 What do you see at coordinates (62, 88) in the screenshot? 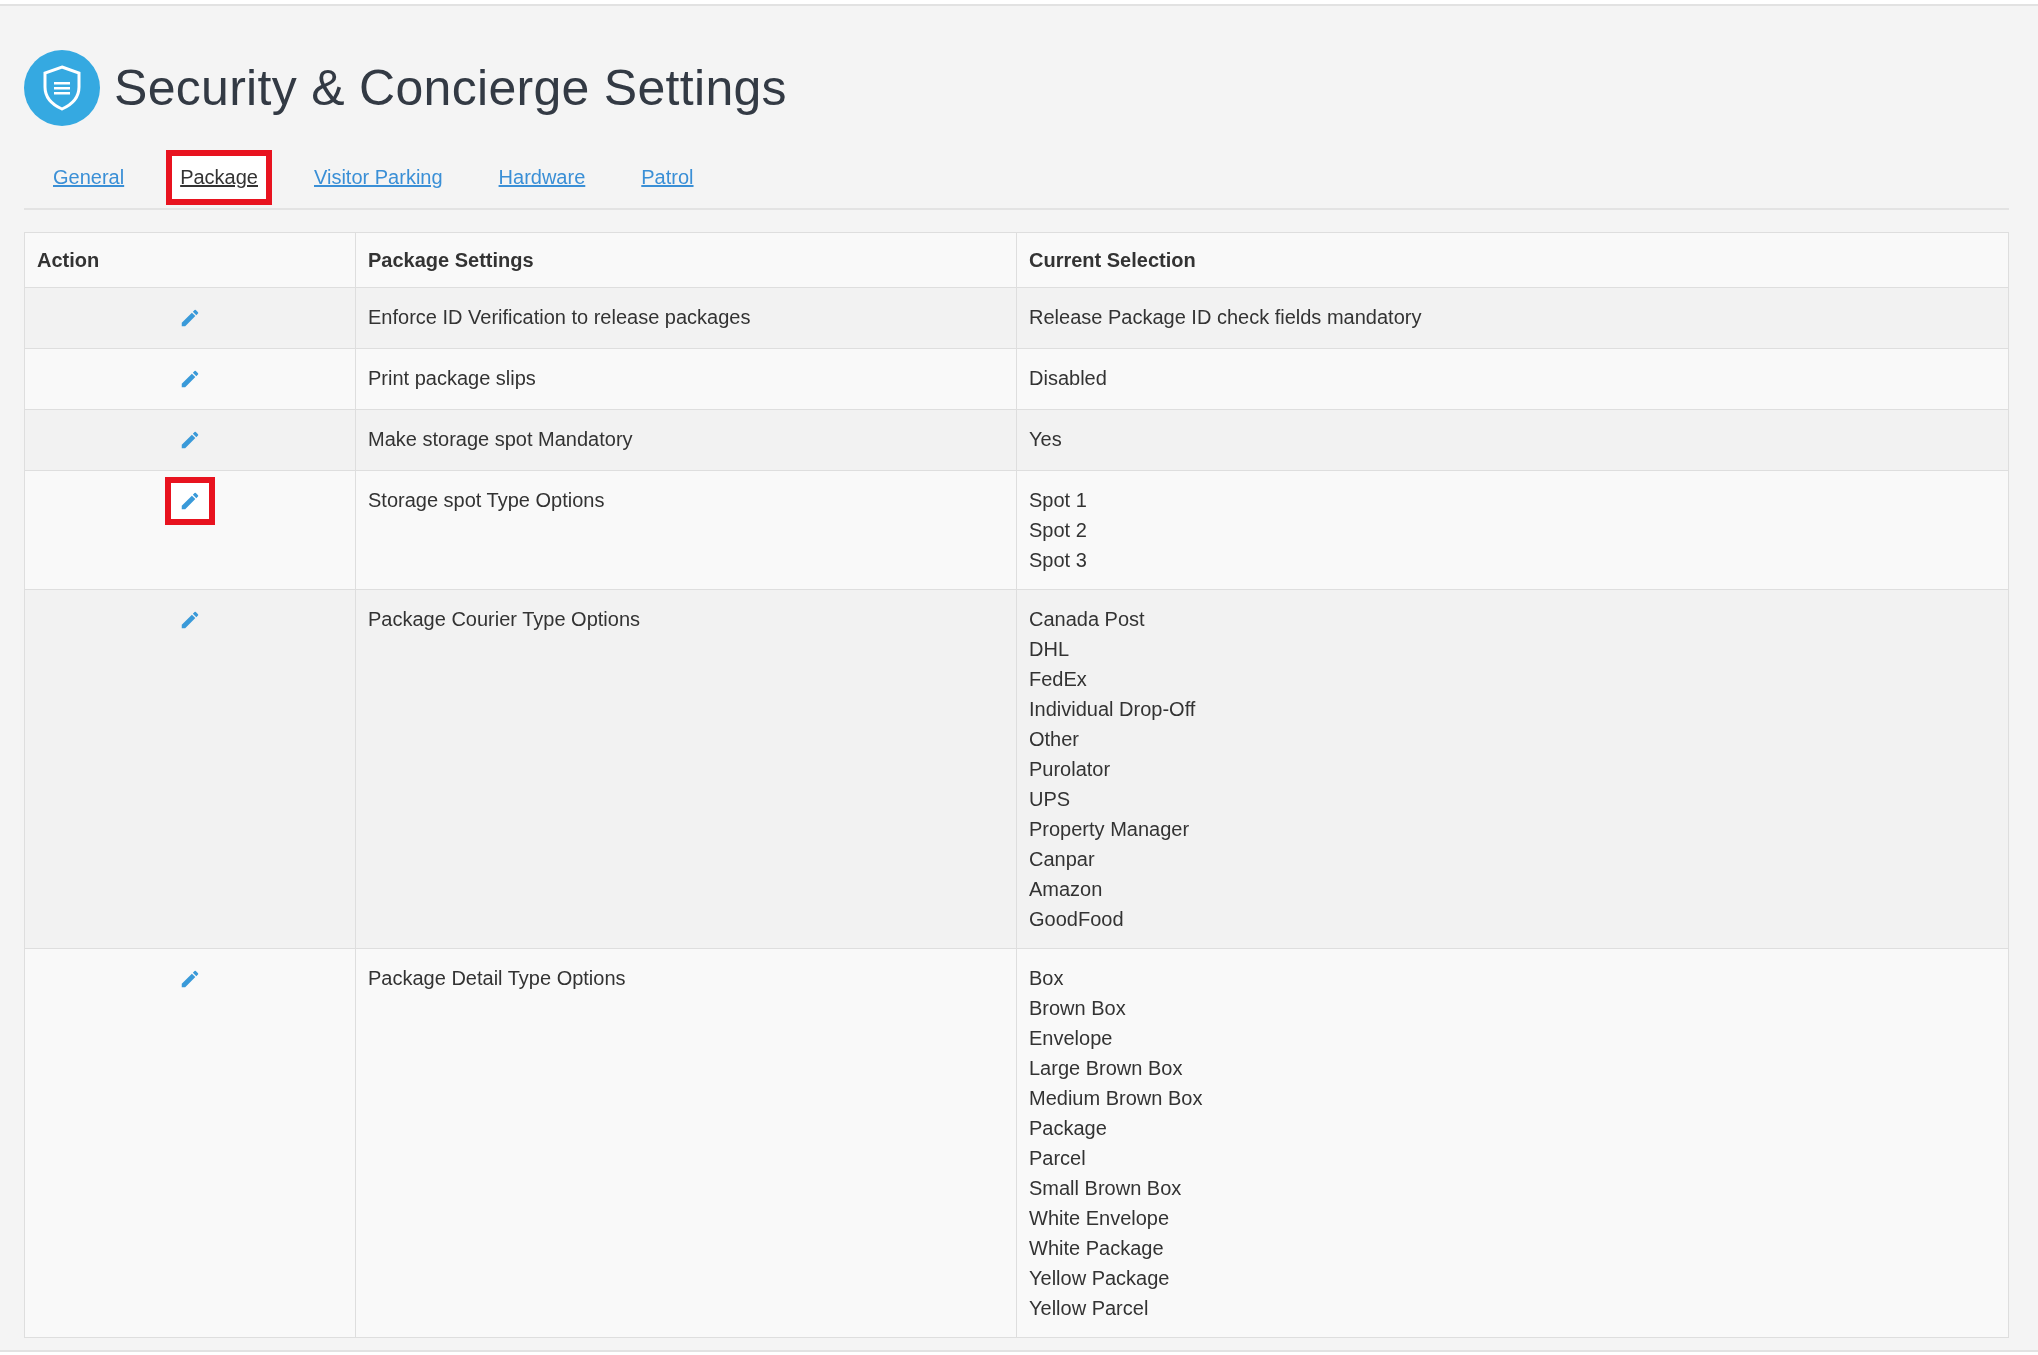
I see `shield-icon` at bounding box center [62, 88].